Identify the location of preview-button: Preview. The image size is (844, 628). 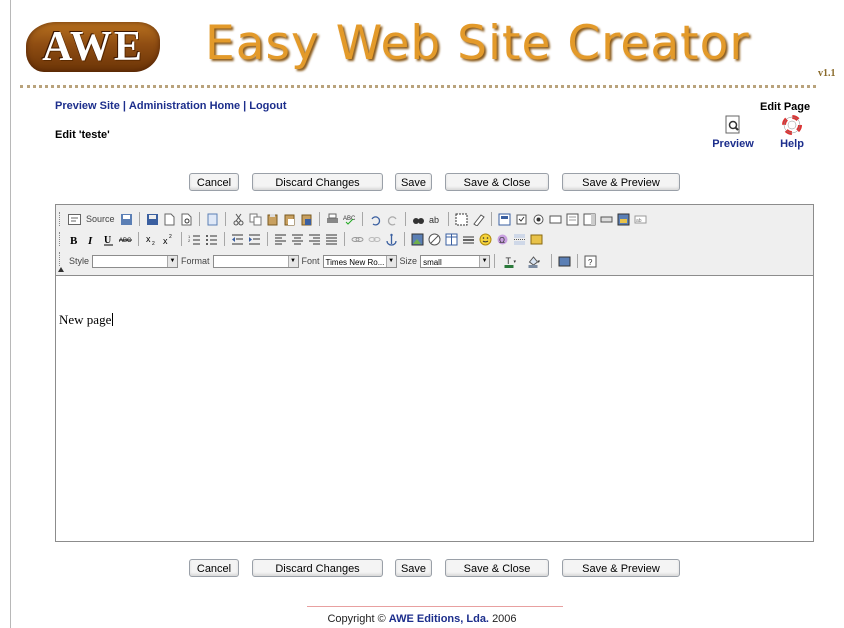
(733, 132).